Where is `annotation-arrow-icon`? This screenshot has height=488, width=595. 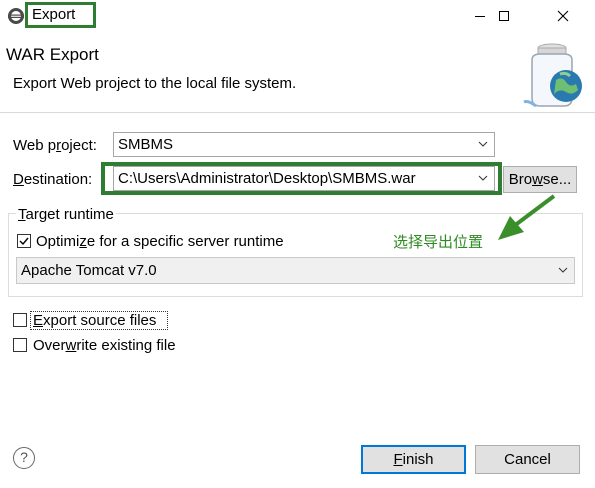
annotation-arrow-icon is located at coordinates (527, 217).